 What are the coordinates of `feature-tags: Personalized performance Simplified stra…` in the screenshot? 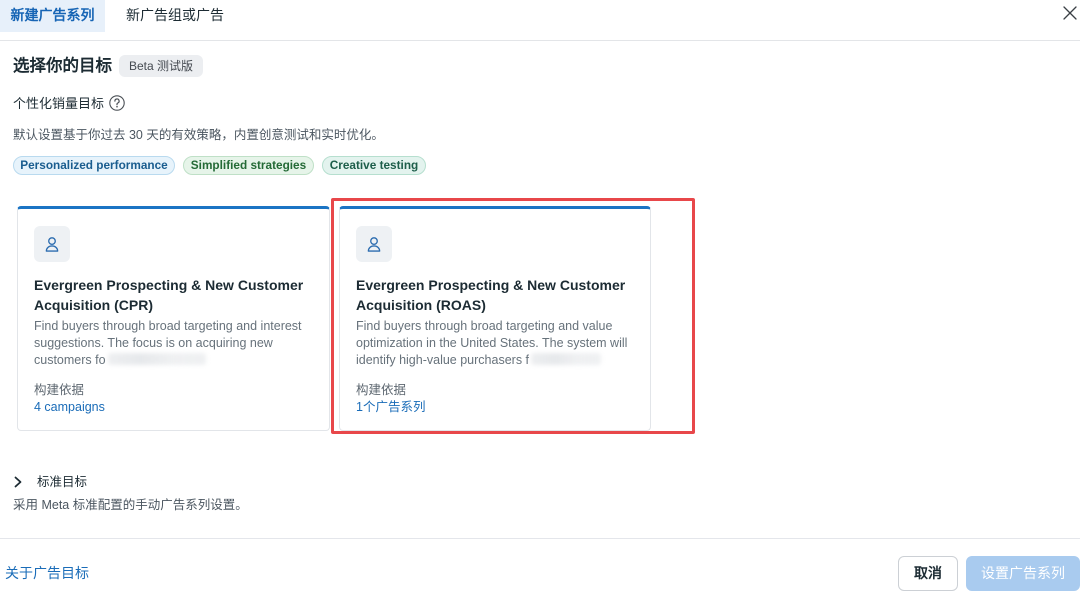 It's located at (219, 165).